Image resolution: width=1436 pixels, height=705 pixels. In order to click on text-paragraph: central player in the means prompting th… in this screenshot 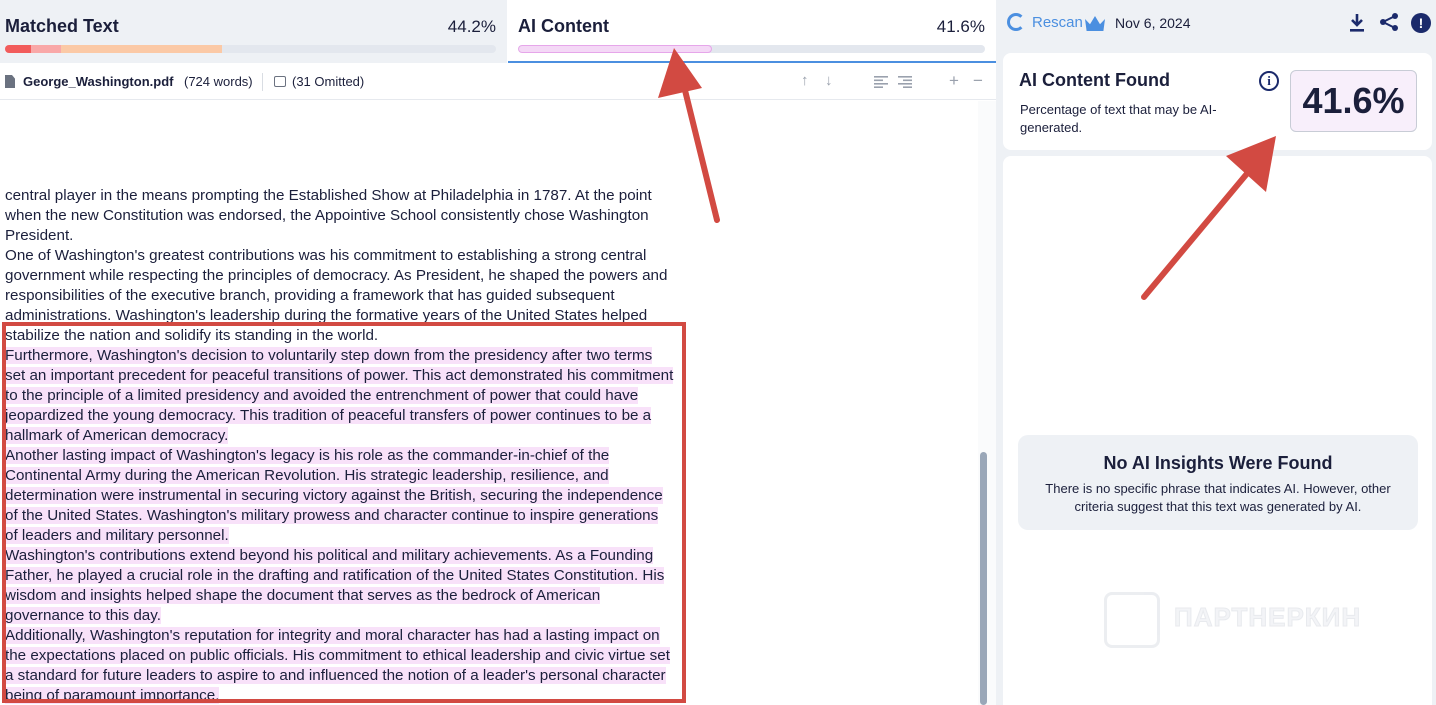, I will do `click(328, 215)`.